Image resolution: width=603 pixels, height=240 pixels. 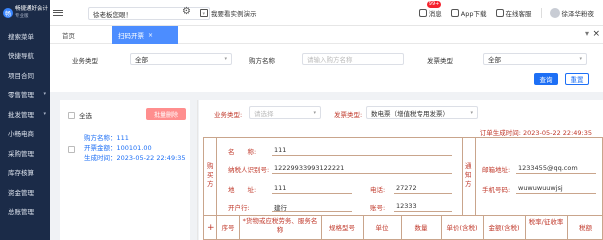 I want to click on email-label: 邮箱地址:, so click(x=496, y=170).